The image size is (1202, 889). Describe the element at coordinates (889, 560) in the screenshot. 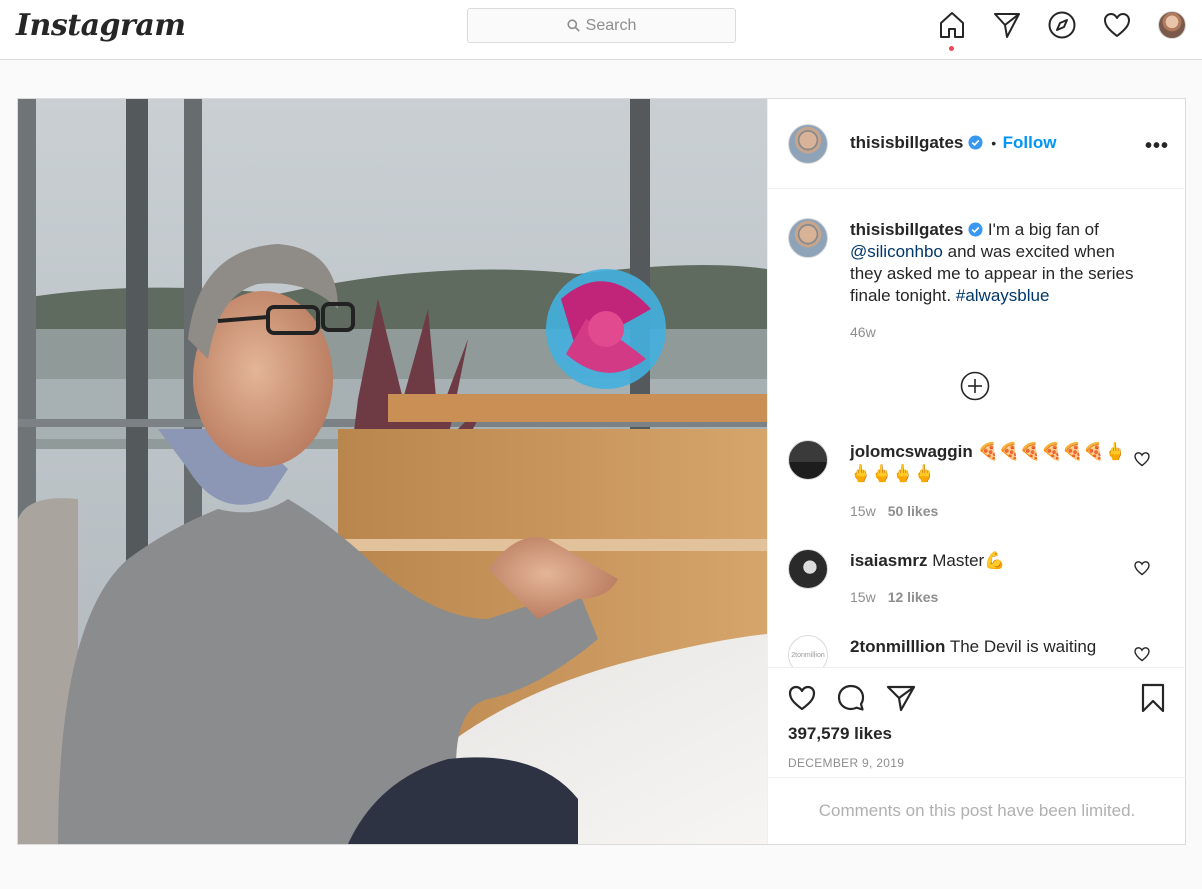

I see `comment-username: isaiasmrz` at that location.